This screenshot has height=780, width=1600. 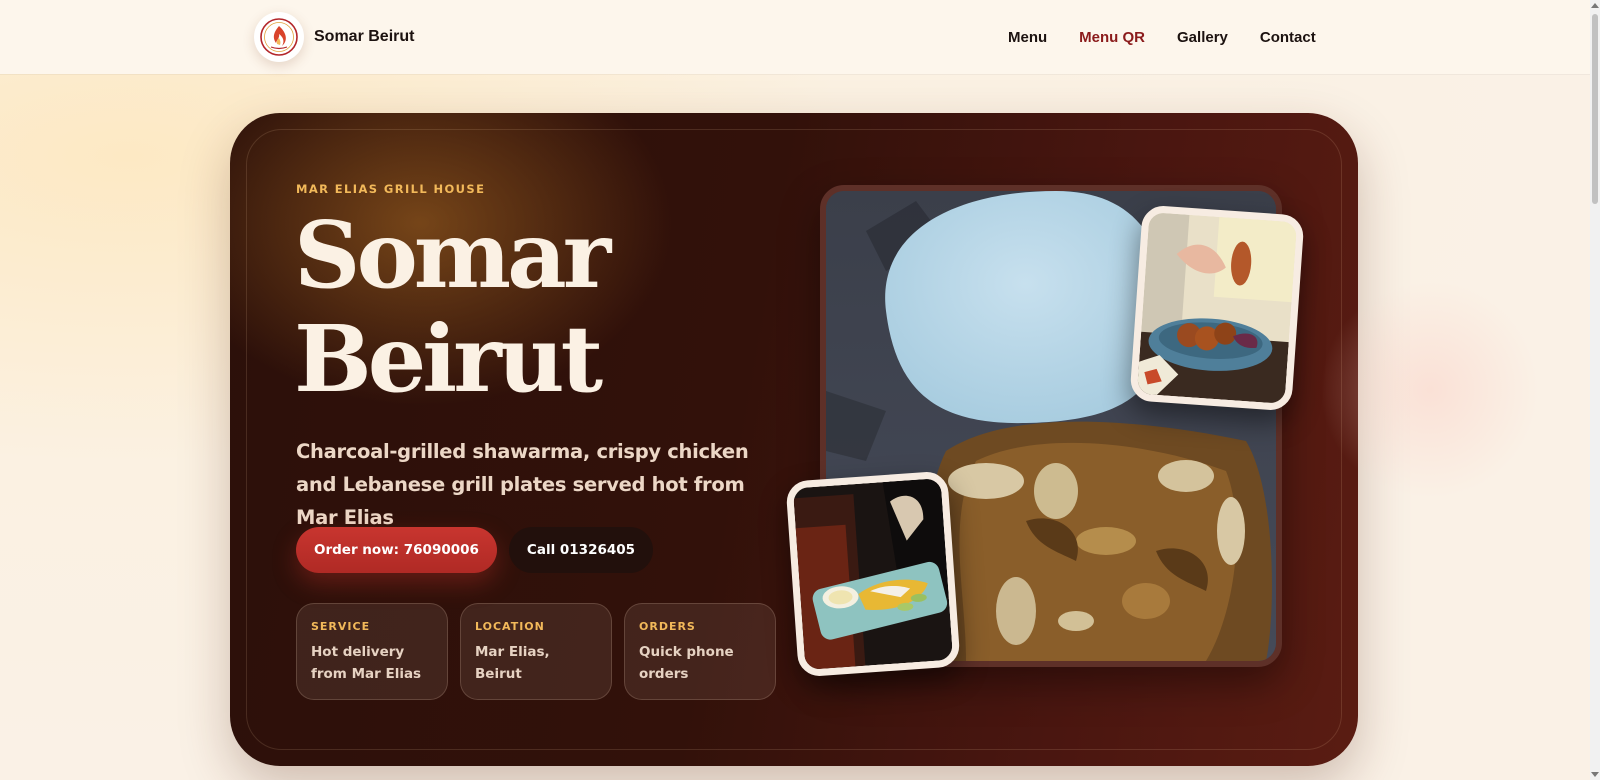 I want to click on brand-link: Somar Beirut, so click(x=334, y=37).